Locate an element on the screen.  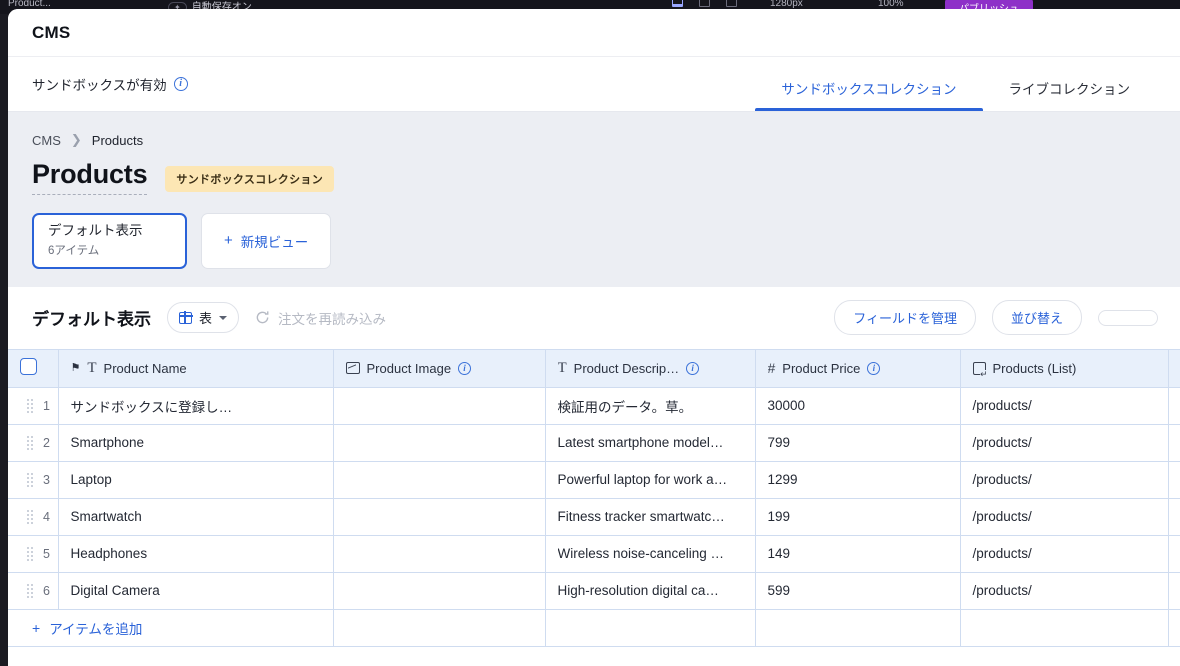
cell-product-name-text: Smartphone is located at coordinates (107, 443).